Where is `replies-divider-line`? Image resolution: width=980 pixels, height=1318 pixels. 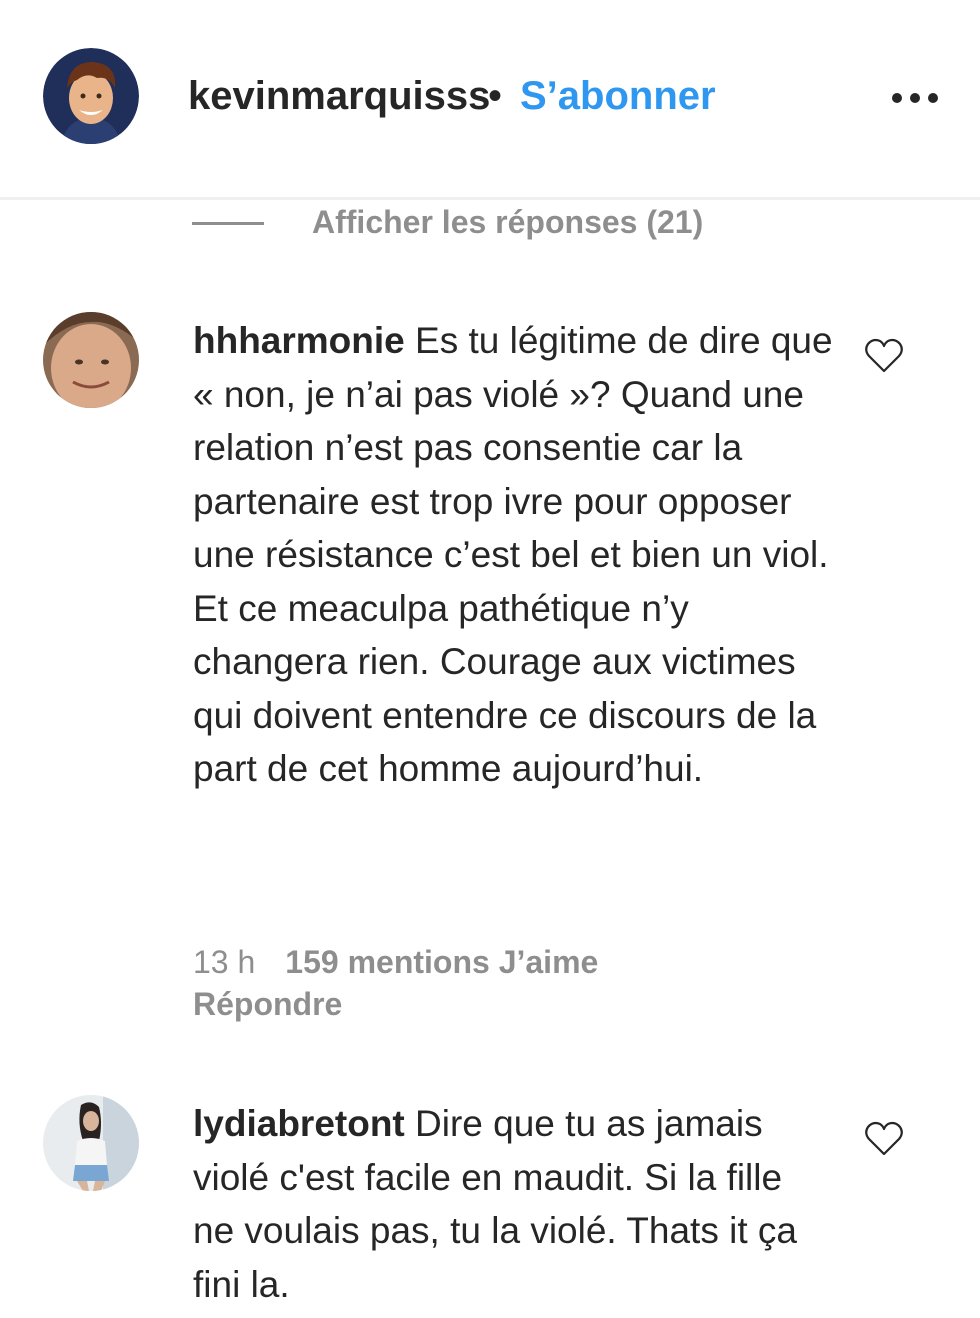
replies-divider-line is located at coordinates (228, 223).